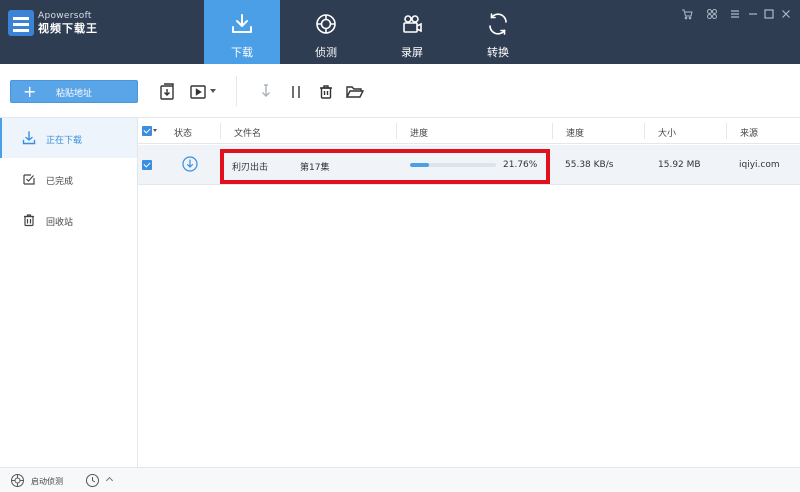 Image resolution: width=800 pixels, height=492 pixels. Describe the element at coordinates (109, 480) in the screenshot. I see `chevron-up-icon` at that location.